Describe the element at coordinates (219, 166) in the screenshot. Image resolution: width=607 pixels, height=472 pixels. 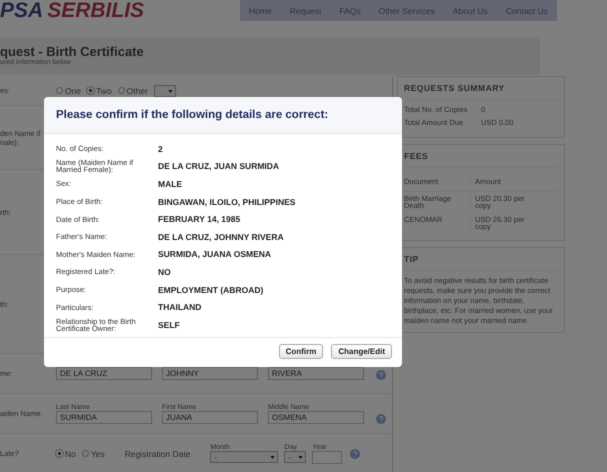
I see `detail-value: DE LA CRUZ, JUAN SURMIDA` at that location.